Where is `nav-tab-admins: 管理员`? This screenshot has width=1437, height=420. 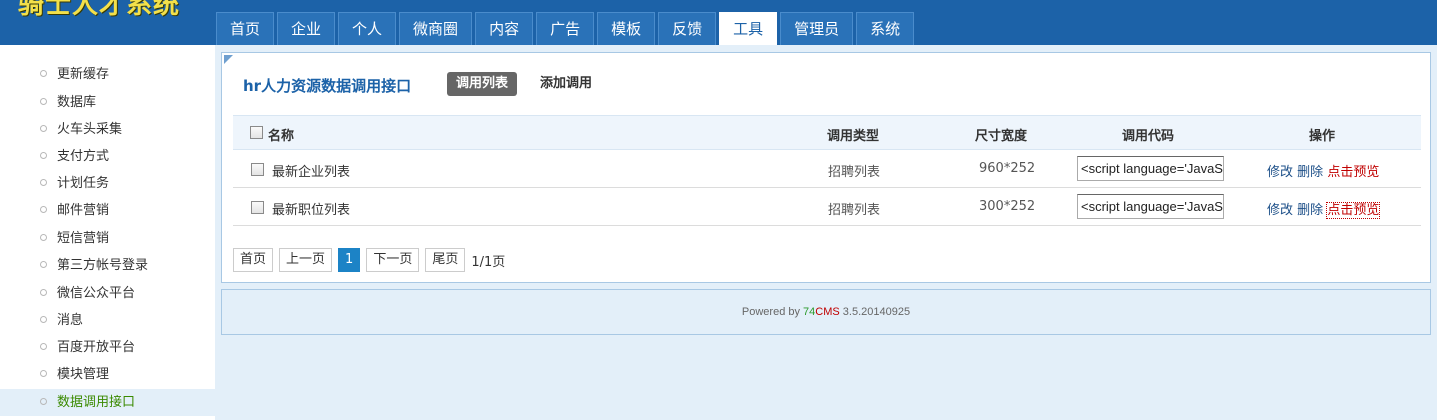 nav-tab-admins: 管理员 is located at coordinates (817, 28).